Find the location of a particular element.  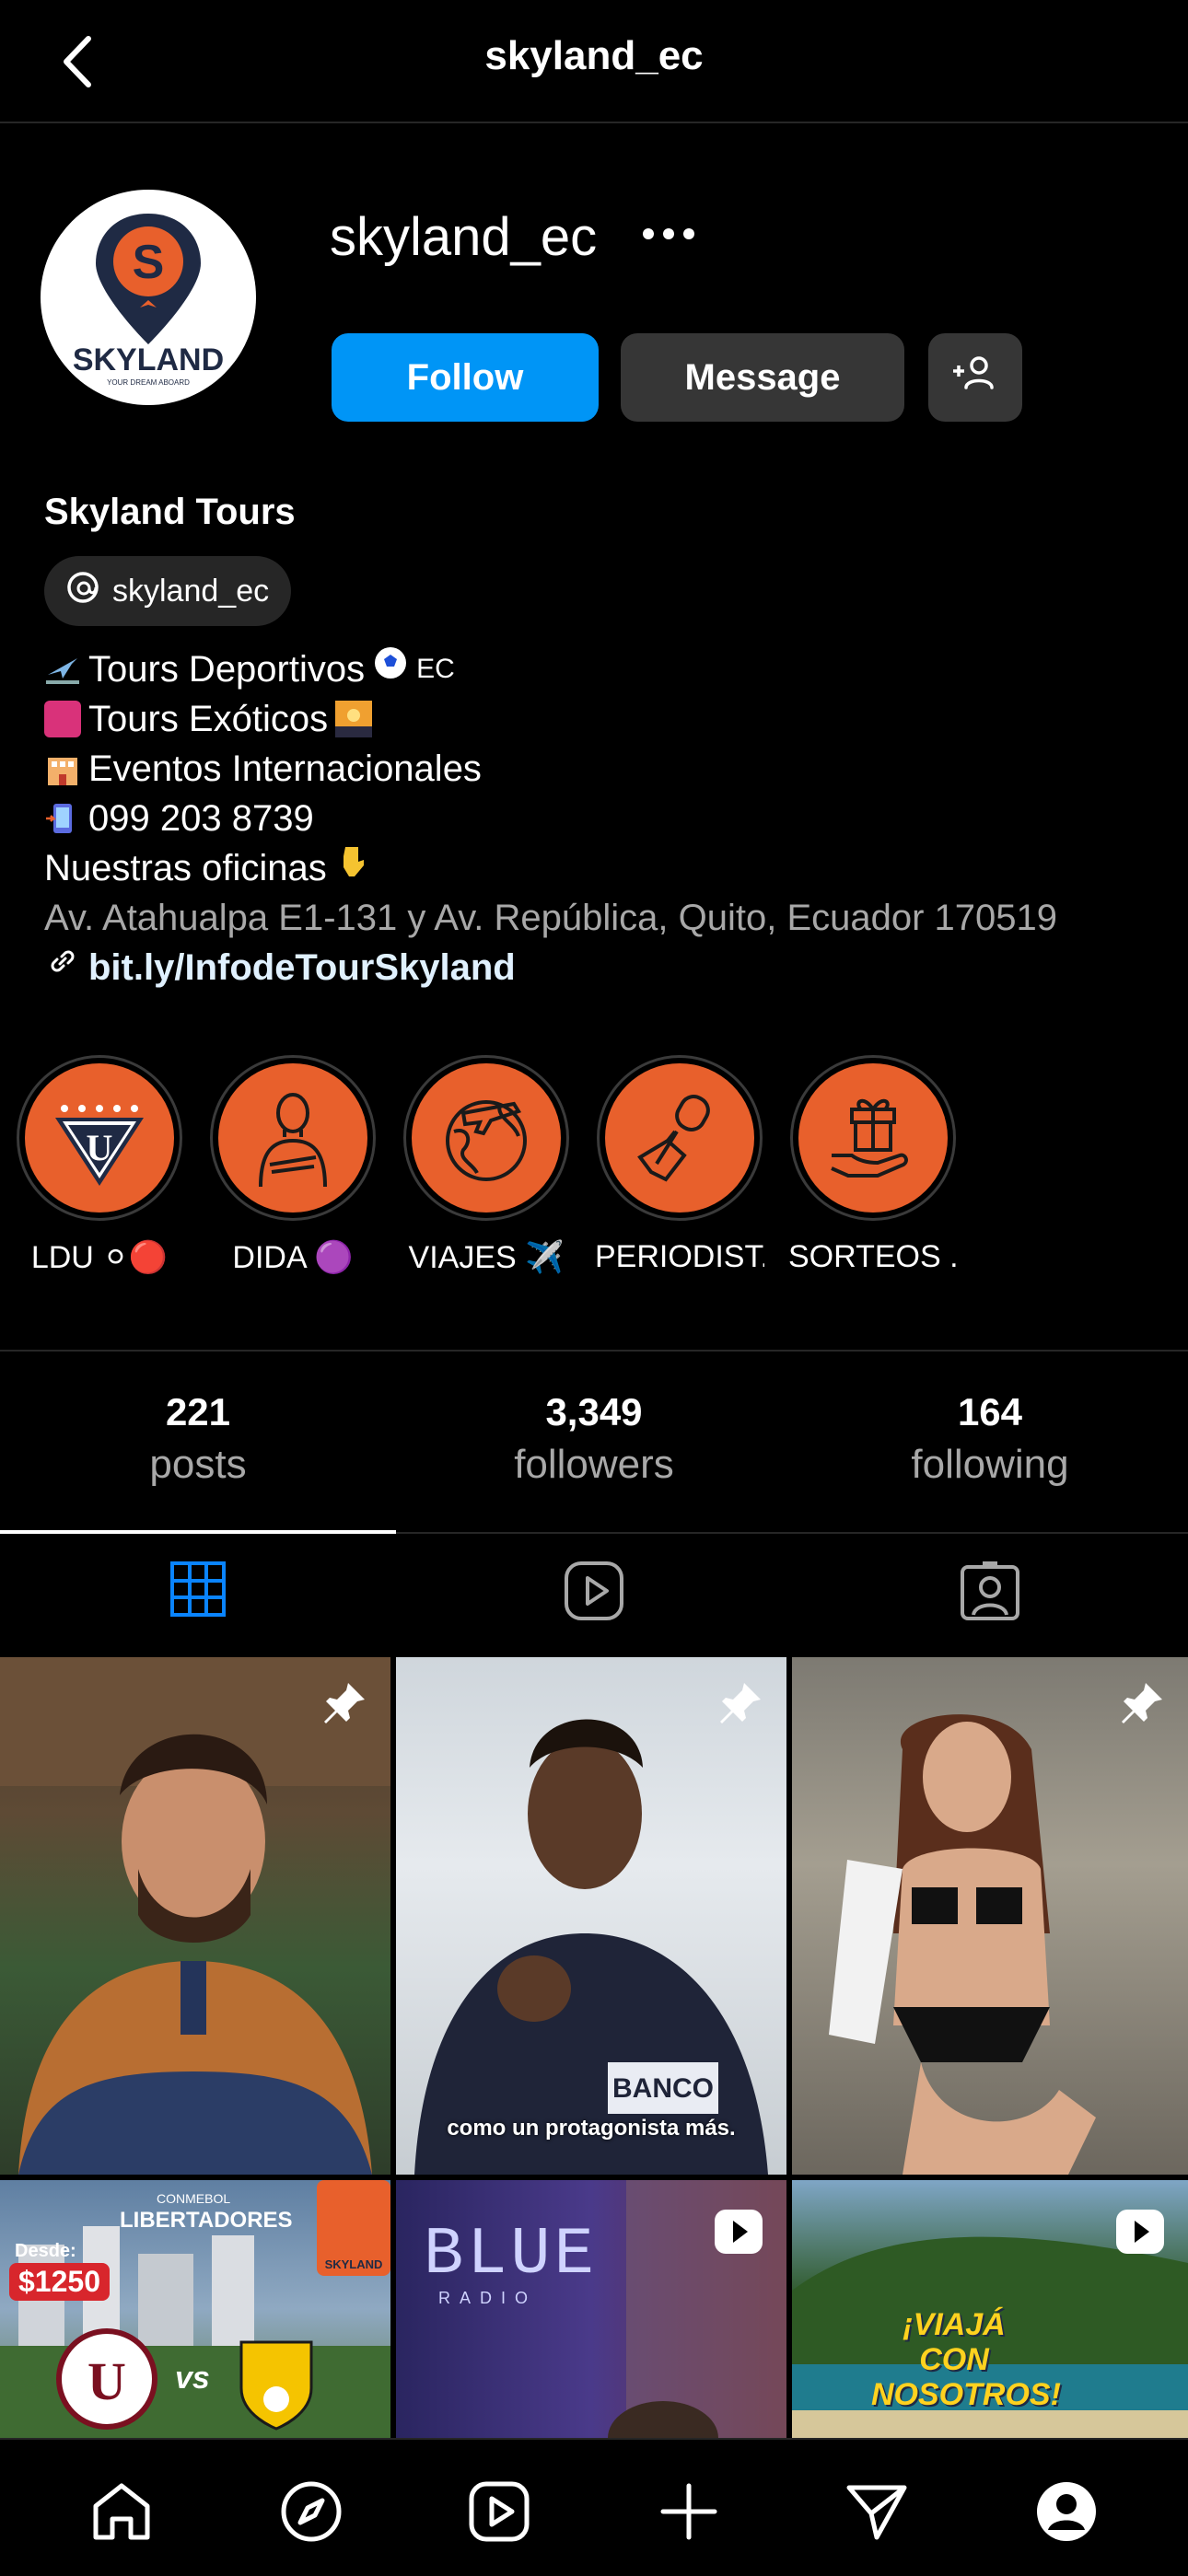

microphone-hand-icon is located at coordinates (680, 1138).